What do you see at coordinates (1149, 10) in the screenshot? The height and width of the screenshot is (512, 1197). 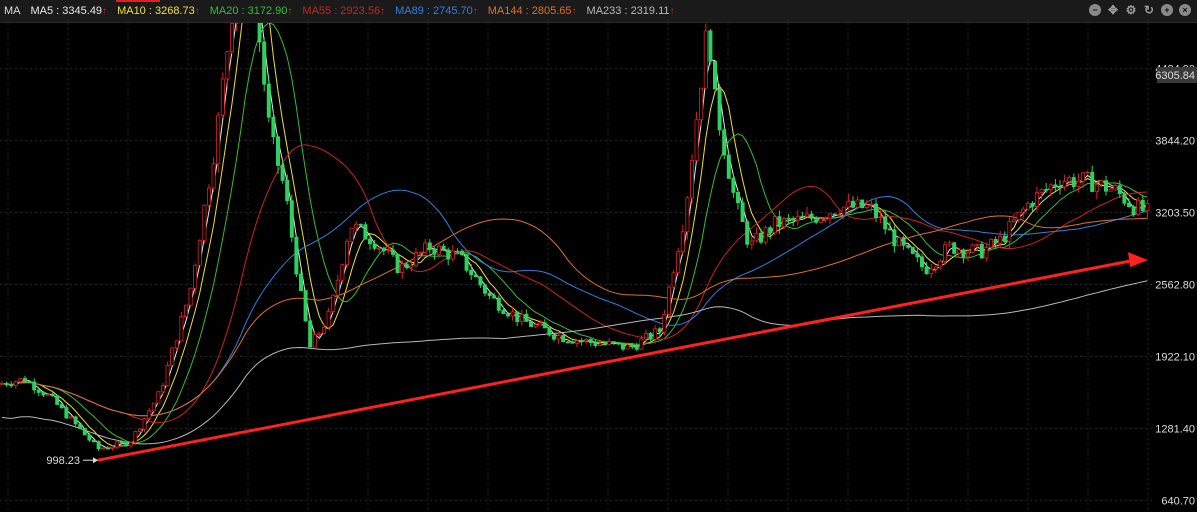 I see `refresh-icon: ↻` at bounding box center [1149, 10].